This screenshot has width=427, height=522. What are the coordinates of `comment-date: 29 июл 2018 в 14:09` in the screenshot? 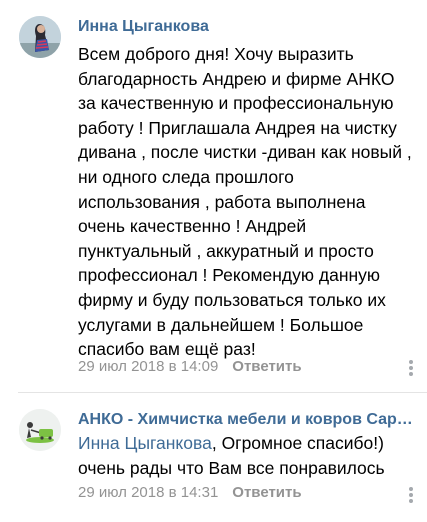 It's located at (148, 366).